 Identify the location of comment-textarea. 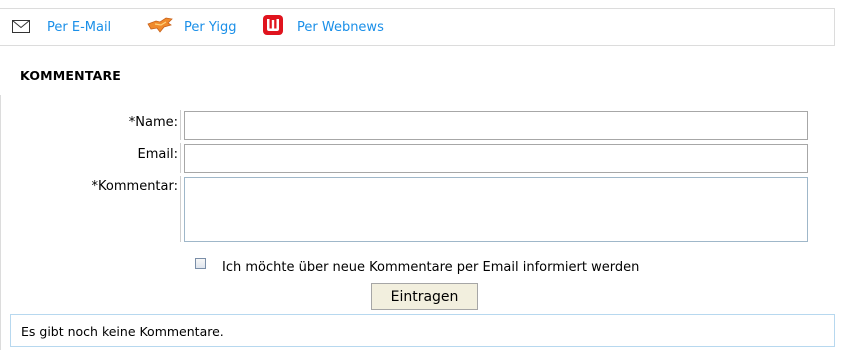
(496, 209).